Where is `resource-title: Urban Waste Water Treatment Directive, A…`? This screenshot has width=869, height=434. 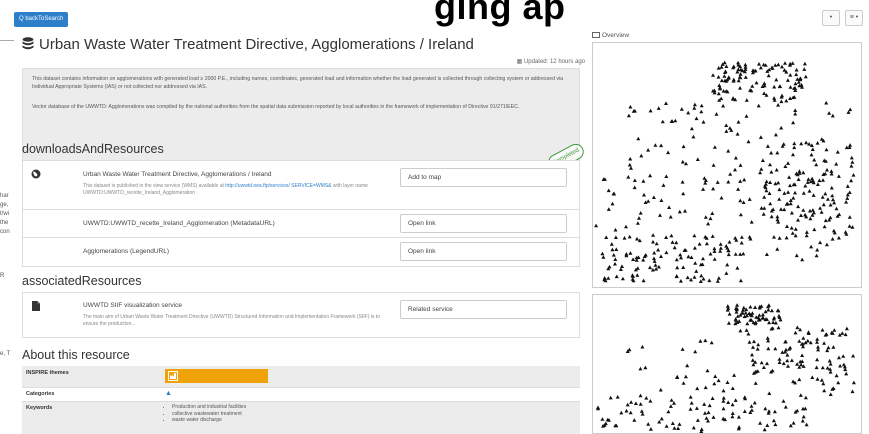
resource-title: Urban Waste Water Treatment Directive, A… is located at coordinates (177, 174).